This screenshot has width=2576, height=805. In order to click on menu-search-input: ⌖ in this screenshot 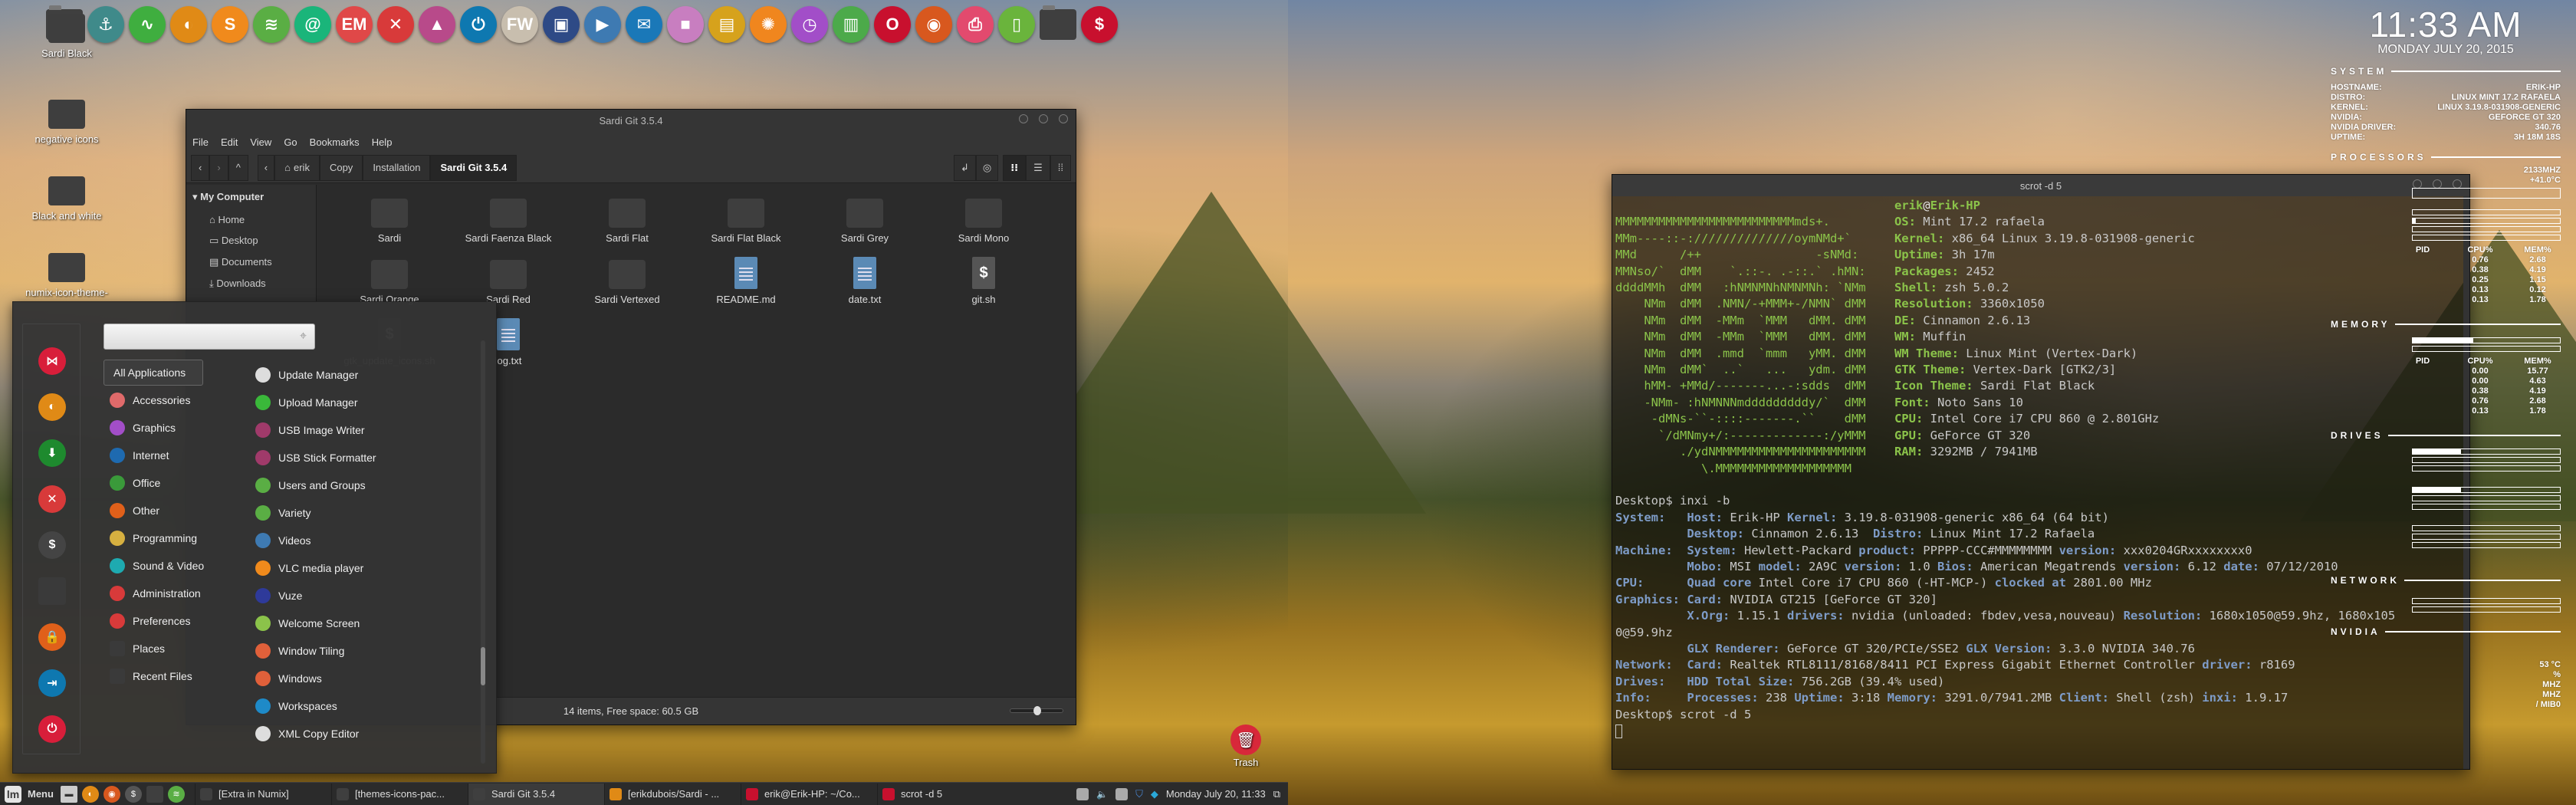, I will do `click(209, 337)`.